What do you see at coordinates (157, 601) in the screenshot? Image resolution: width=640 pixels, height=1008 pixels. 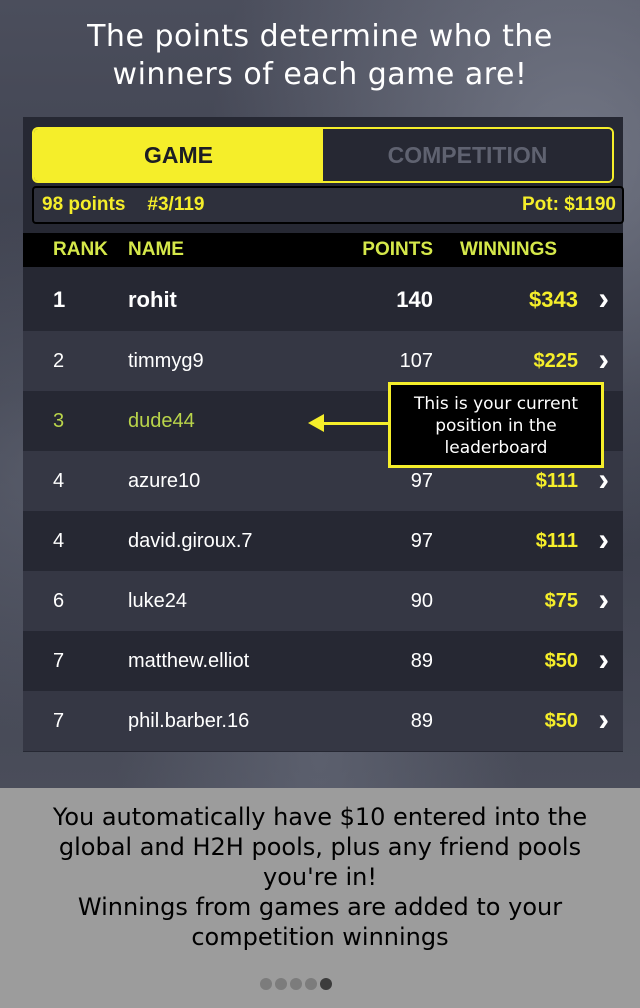 I see `row-name: luke24` at bounding box center [157, 601].